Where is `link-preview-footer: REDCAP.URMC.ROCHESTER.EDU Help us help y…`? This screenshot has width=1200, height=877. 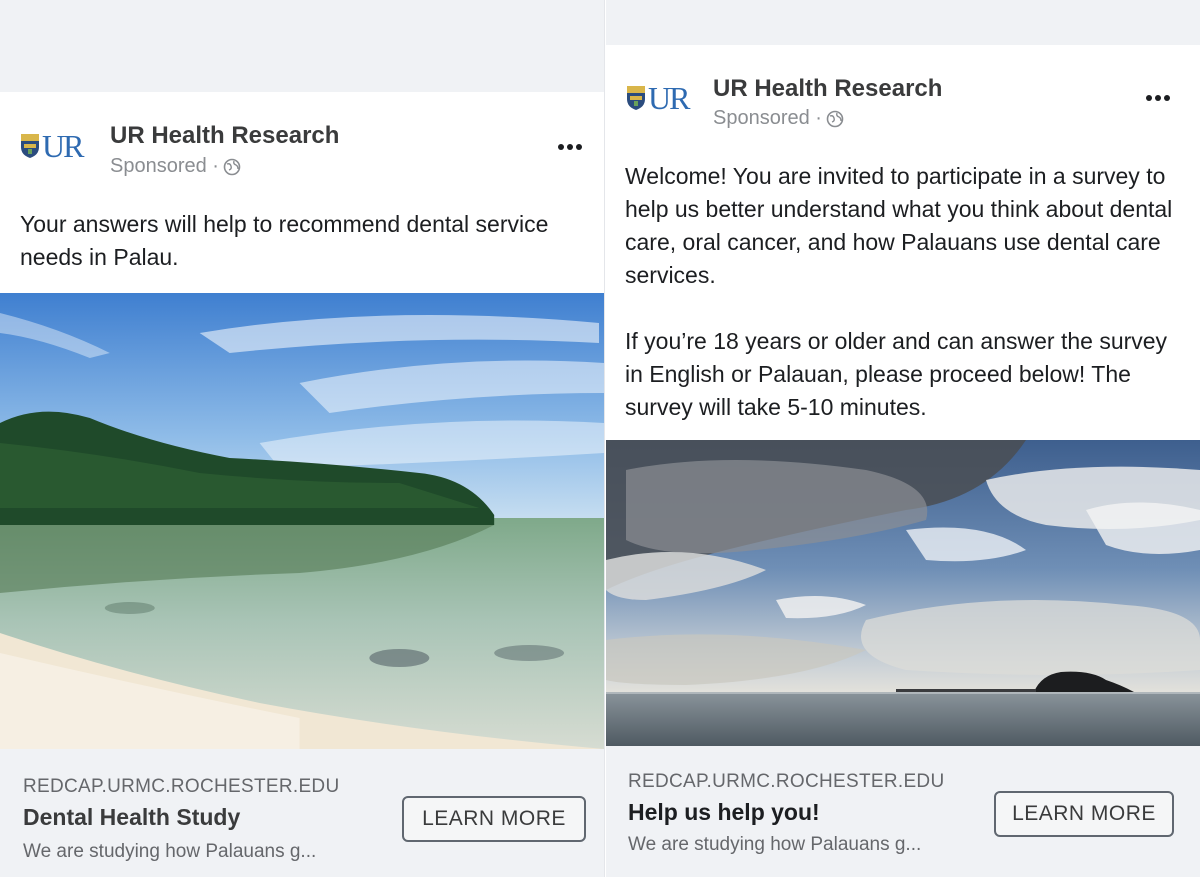 link-preview-footer: REDCAP.URMC.ROCHESTER.EDU Help us help y… is located at coordinates (903, 811).